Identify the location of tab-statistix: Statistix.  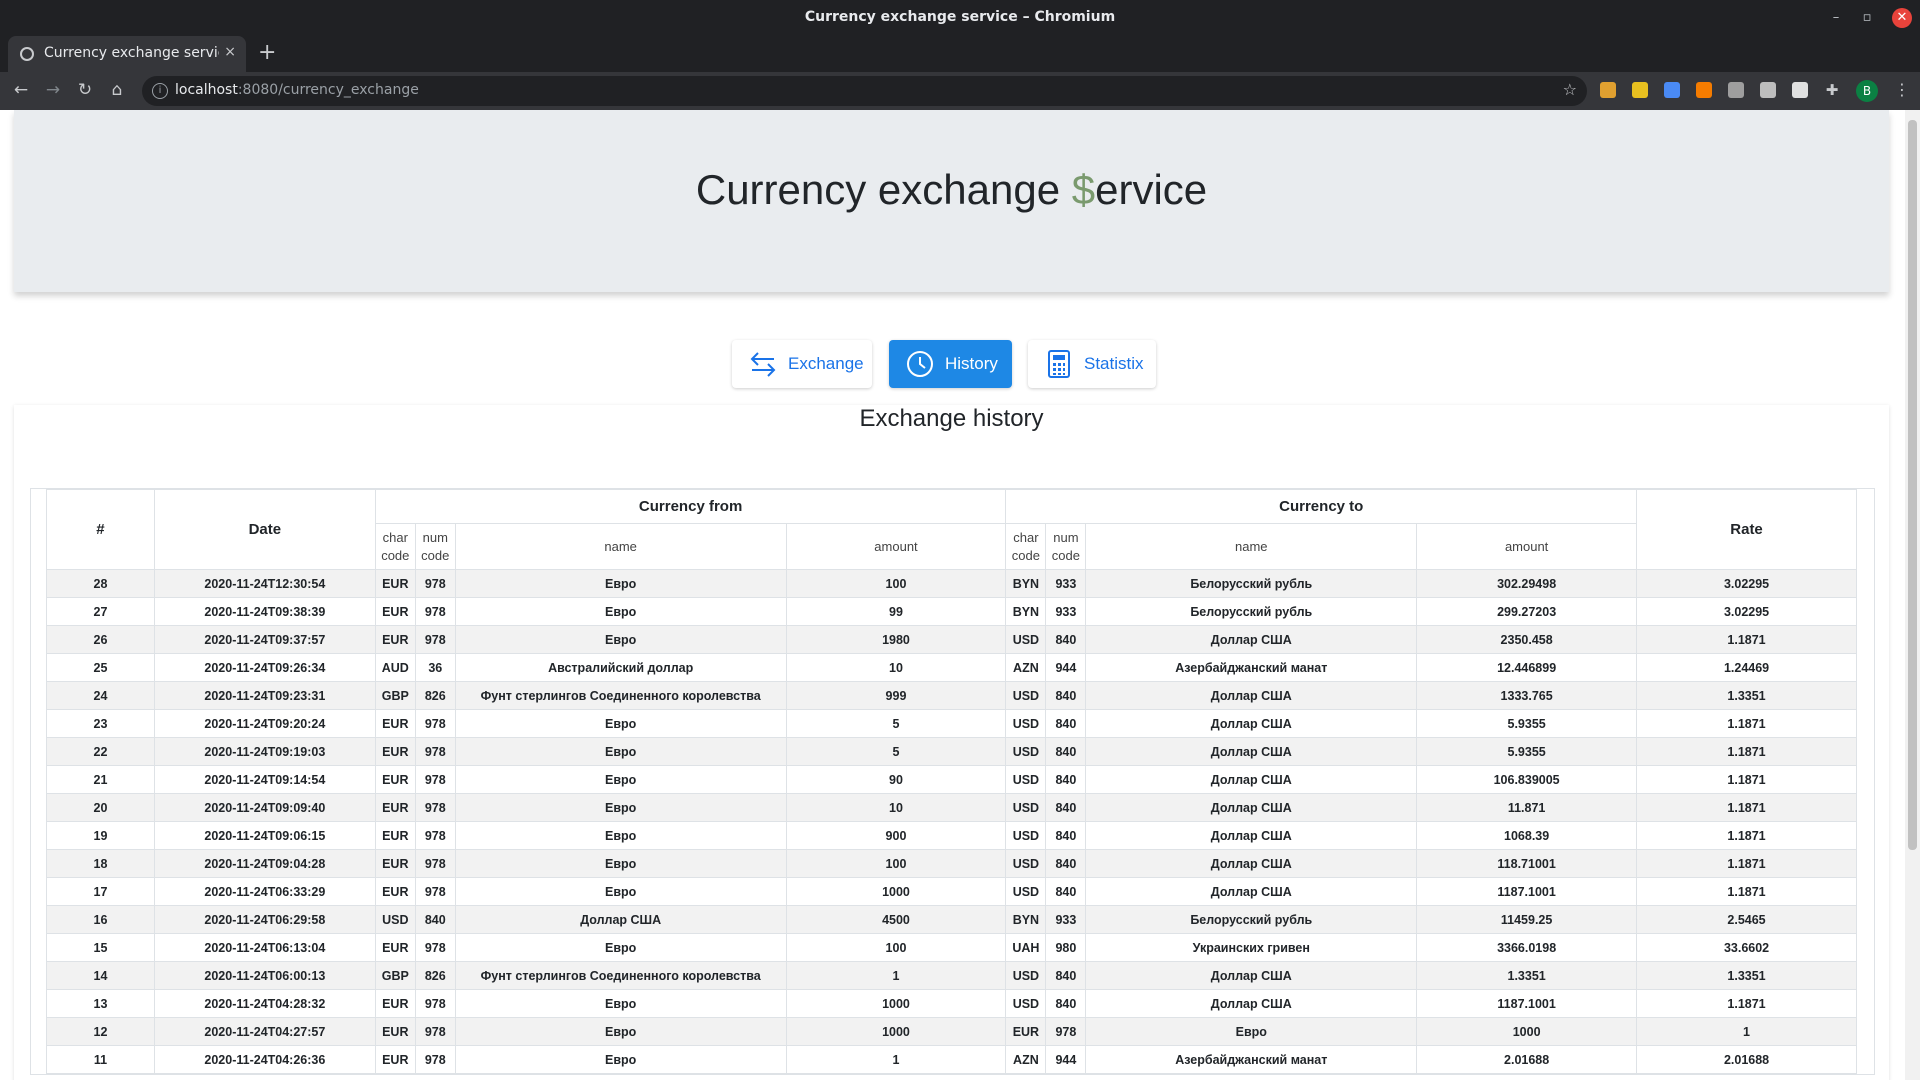
(1092, 364).